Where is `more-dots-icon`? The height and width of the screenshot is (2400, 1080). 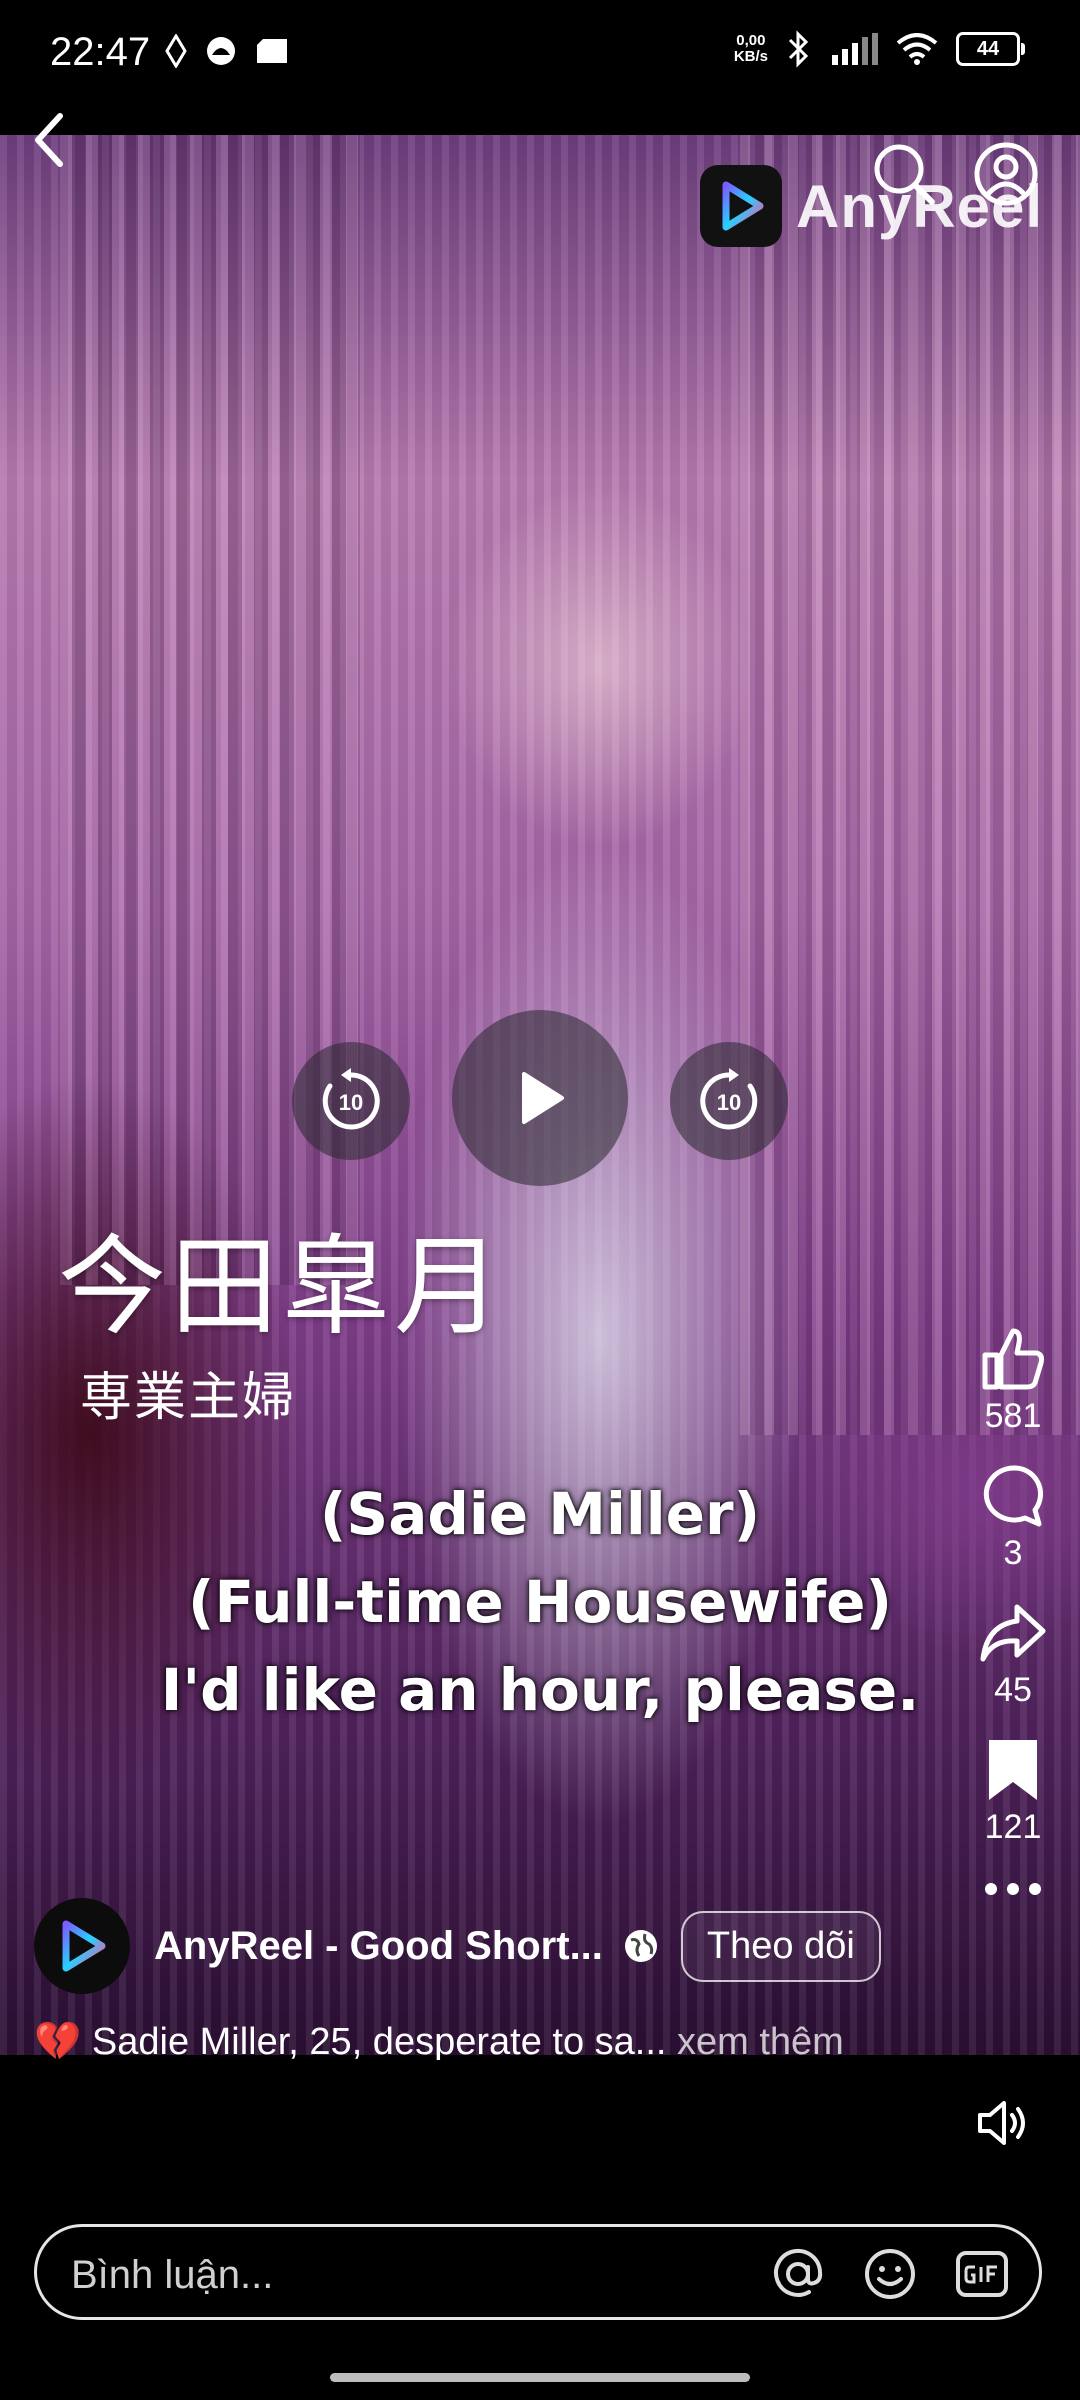 more-dots-icon is located at coordinates (1013, 1889).